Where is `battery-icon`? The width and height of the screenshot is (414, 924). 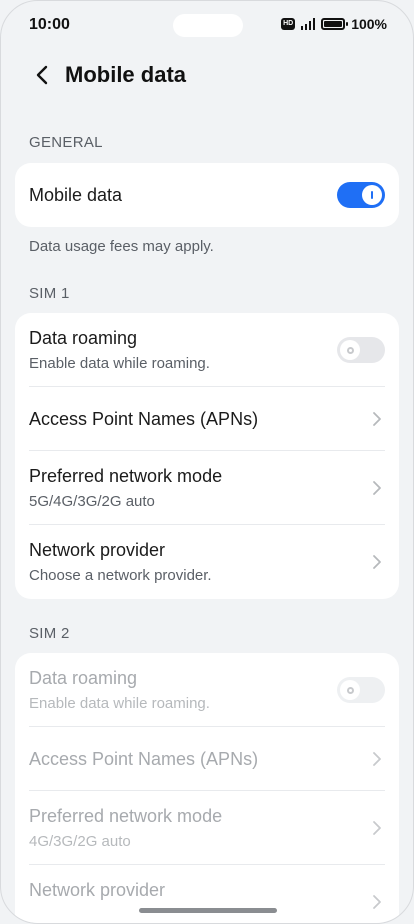
battery-icon is located at coordinates (335, 24).